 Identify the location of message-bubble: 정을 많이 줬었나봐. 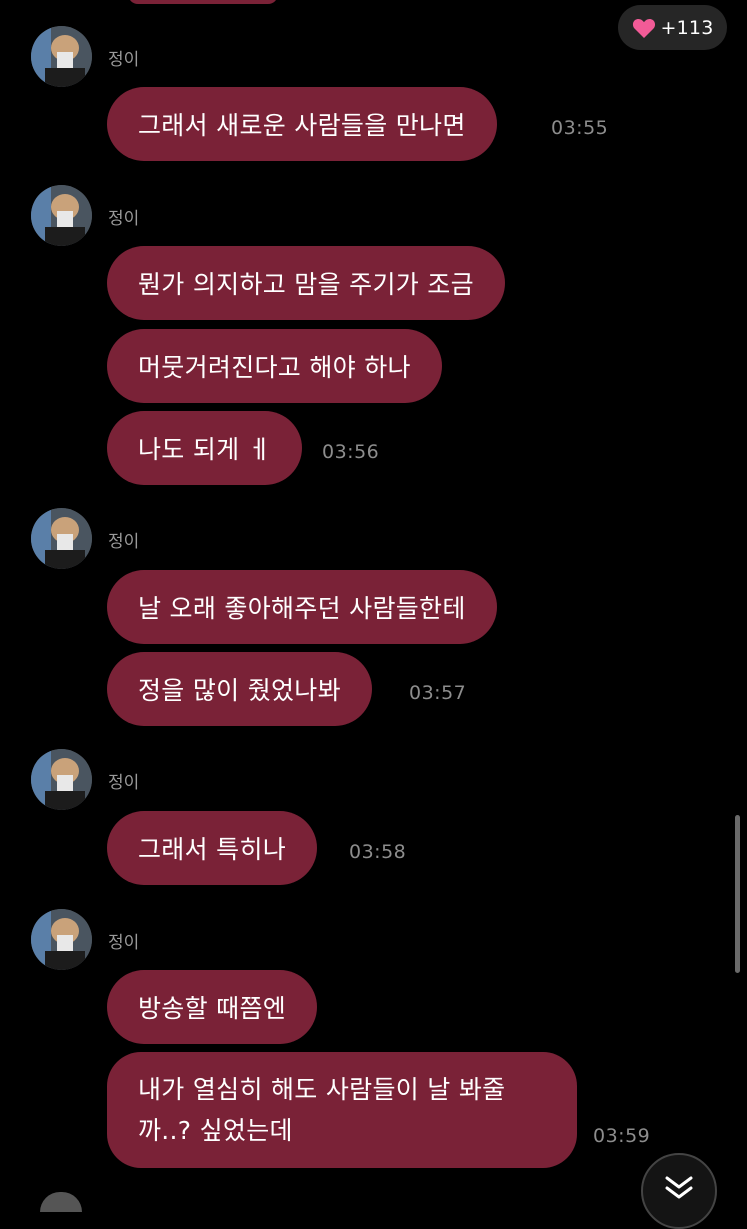
(239, 689).